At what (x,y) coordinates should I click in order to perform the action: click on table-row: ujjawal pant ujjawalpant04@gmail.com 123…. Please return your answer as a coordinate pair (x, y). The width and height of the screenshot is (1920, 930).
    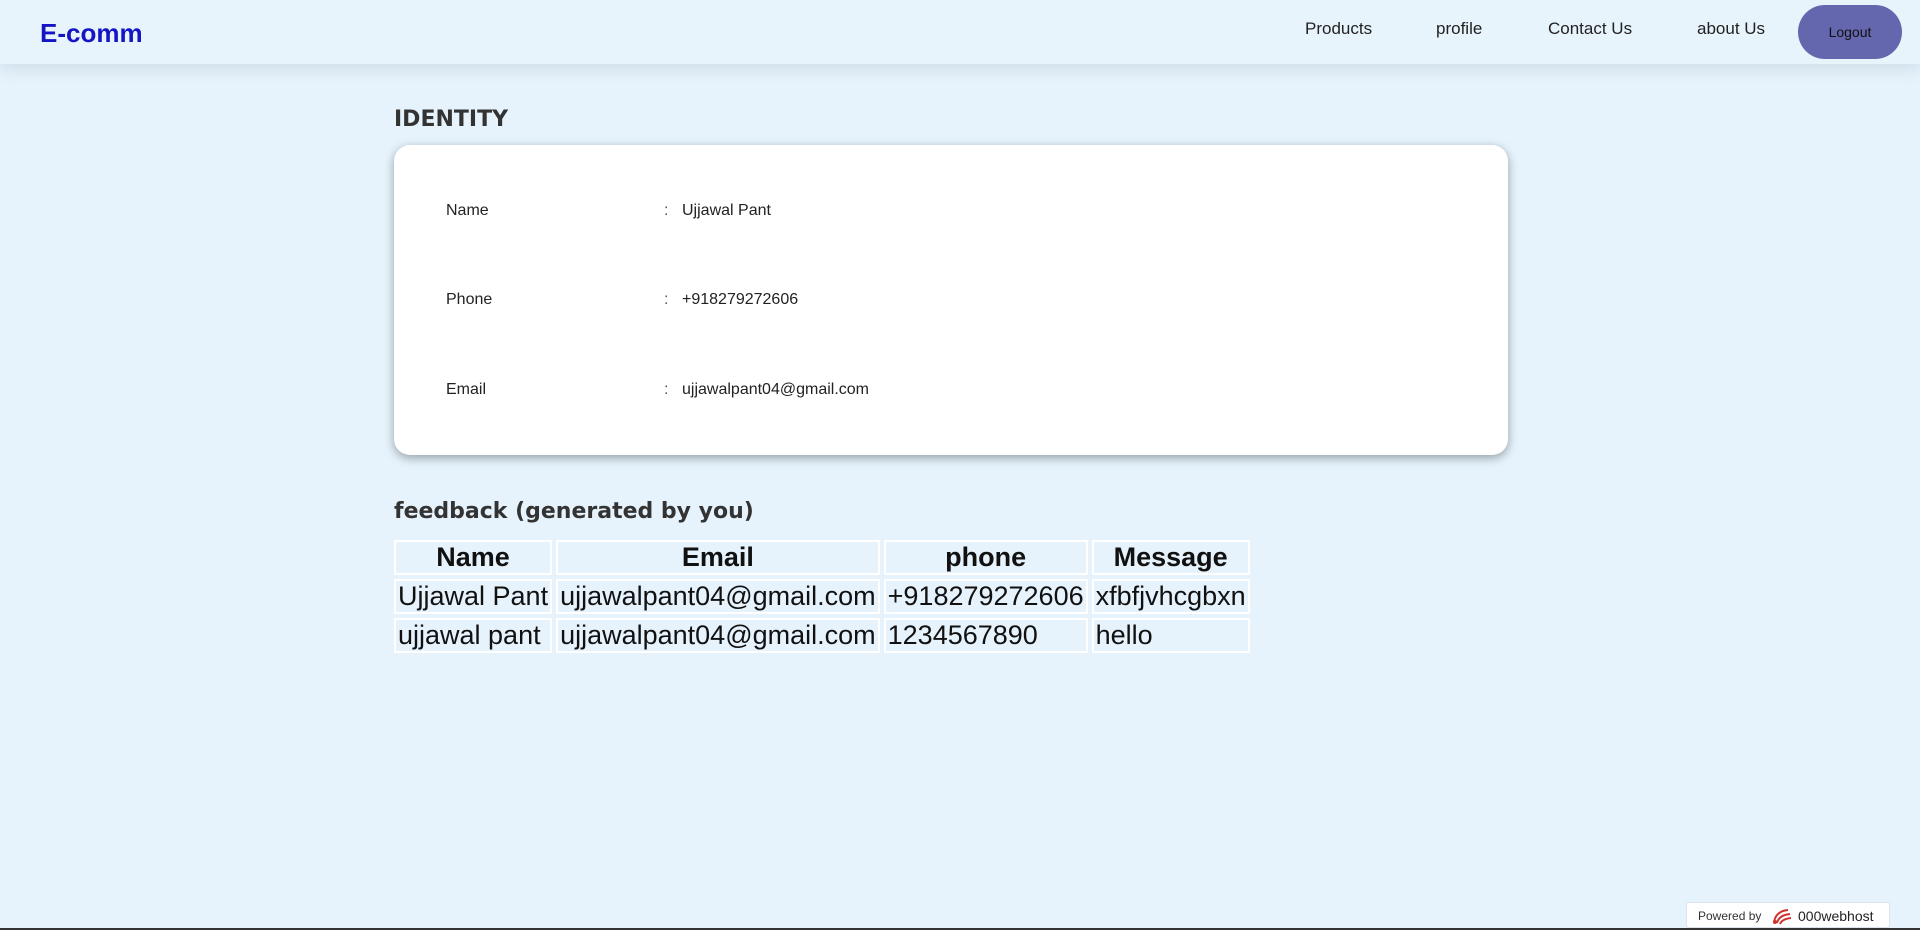
    Looking at the image, I should click on (822, 635).